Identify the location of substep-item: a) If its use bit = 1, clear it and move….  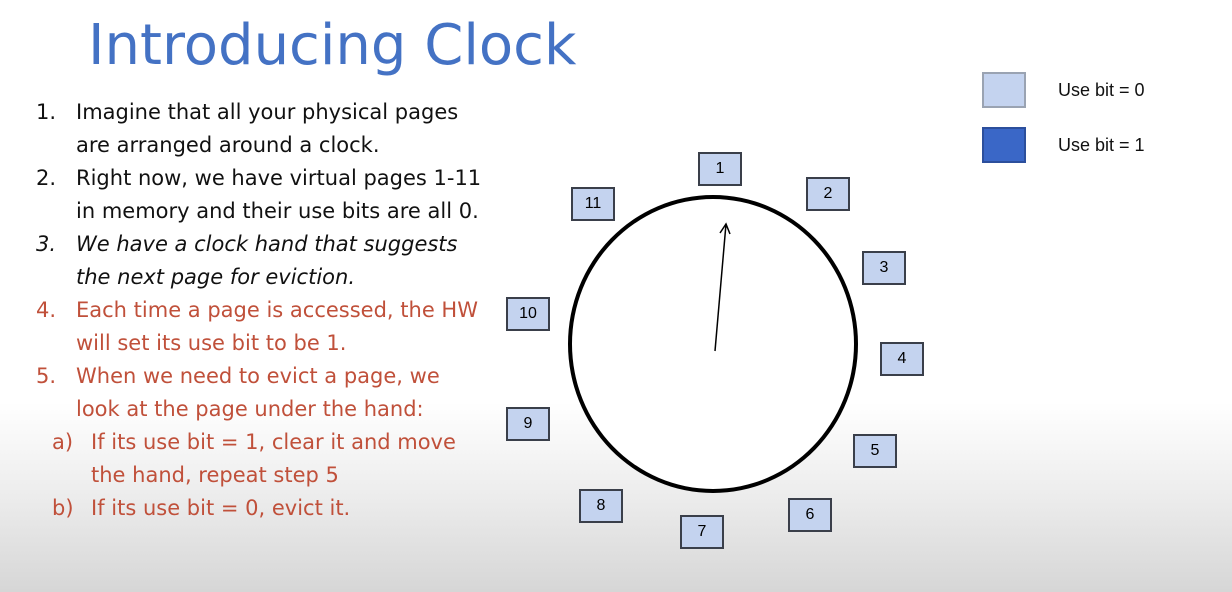
(269, 459).